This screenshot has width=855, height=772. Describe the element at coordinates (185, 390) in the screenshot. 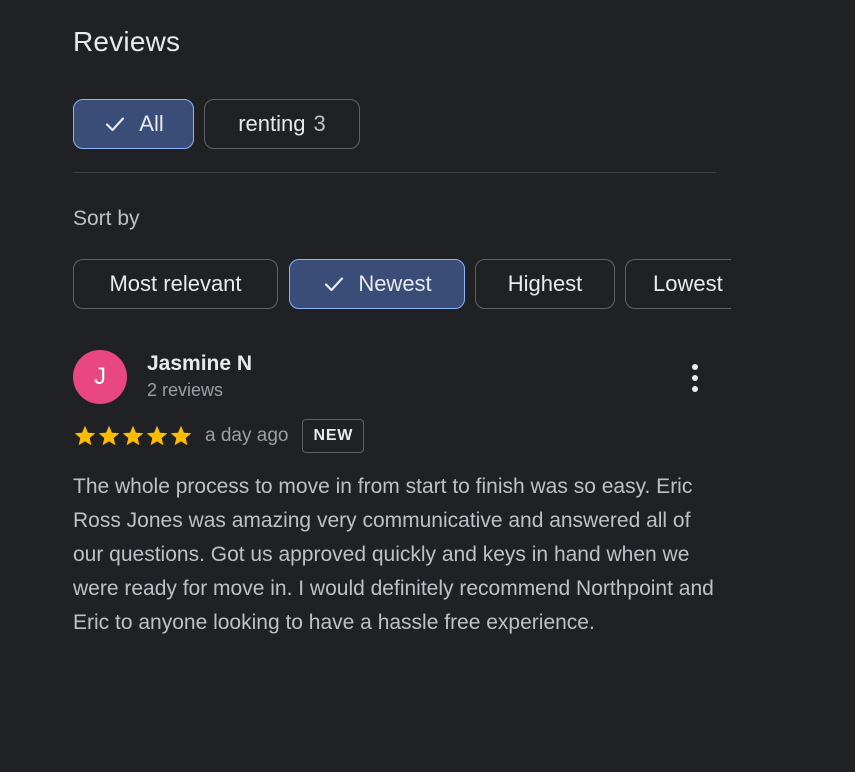

I see `author-review-count: 2 reviews` at that location.